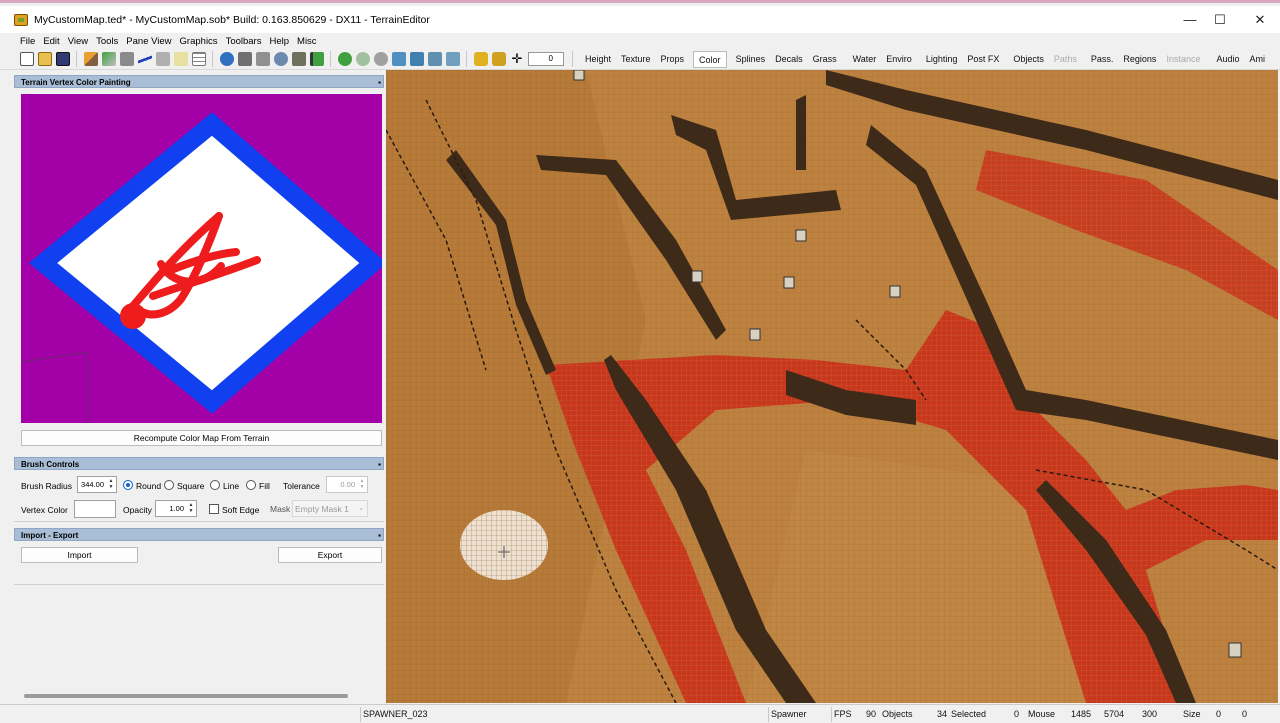 This screenshot has height=723, width=1280. I want to click on menu-file: File, so click(27, 41).